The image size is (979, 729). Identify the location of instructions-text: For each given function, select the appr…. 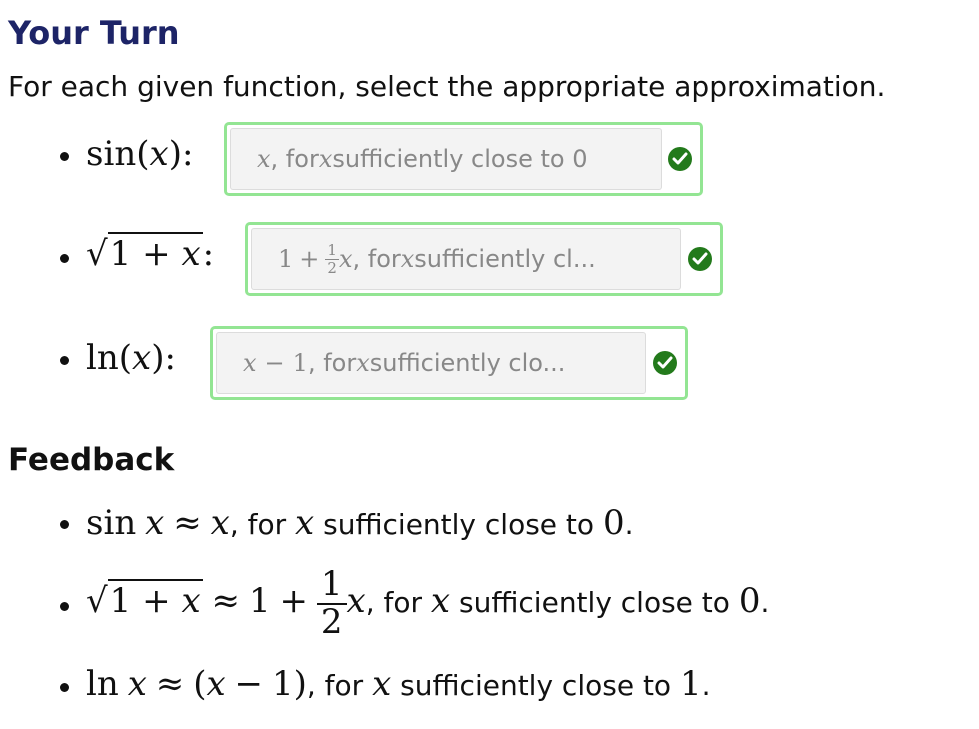
(447, 86).